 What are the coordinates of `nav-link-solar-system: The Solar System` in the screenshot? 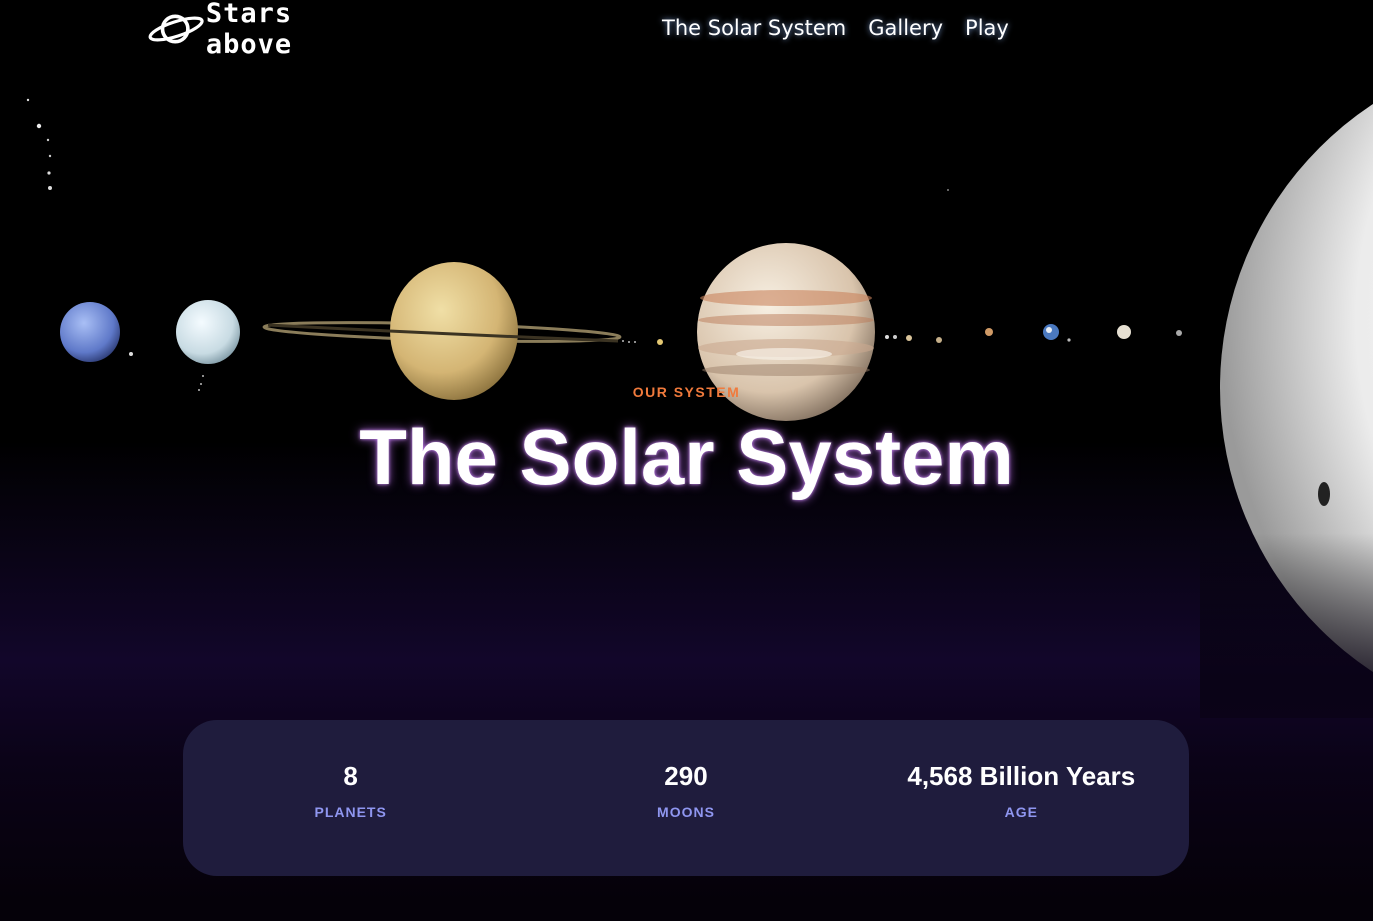 It's located at (754, 28).